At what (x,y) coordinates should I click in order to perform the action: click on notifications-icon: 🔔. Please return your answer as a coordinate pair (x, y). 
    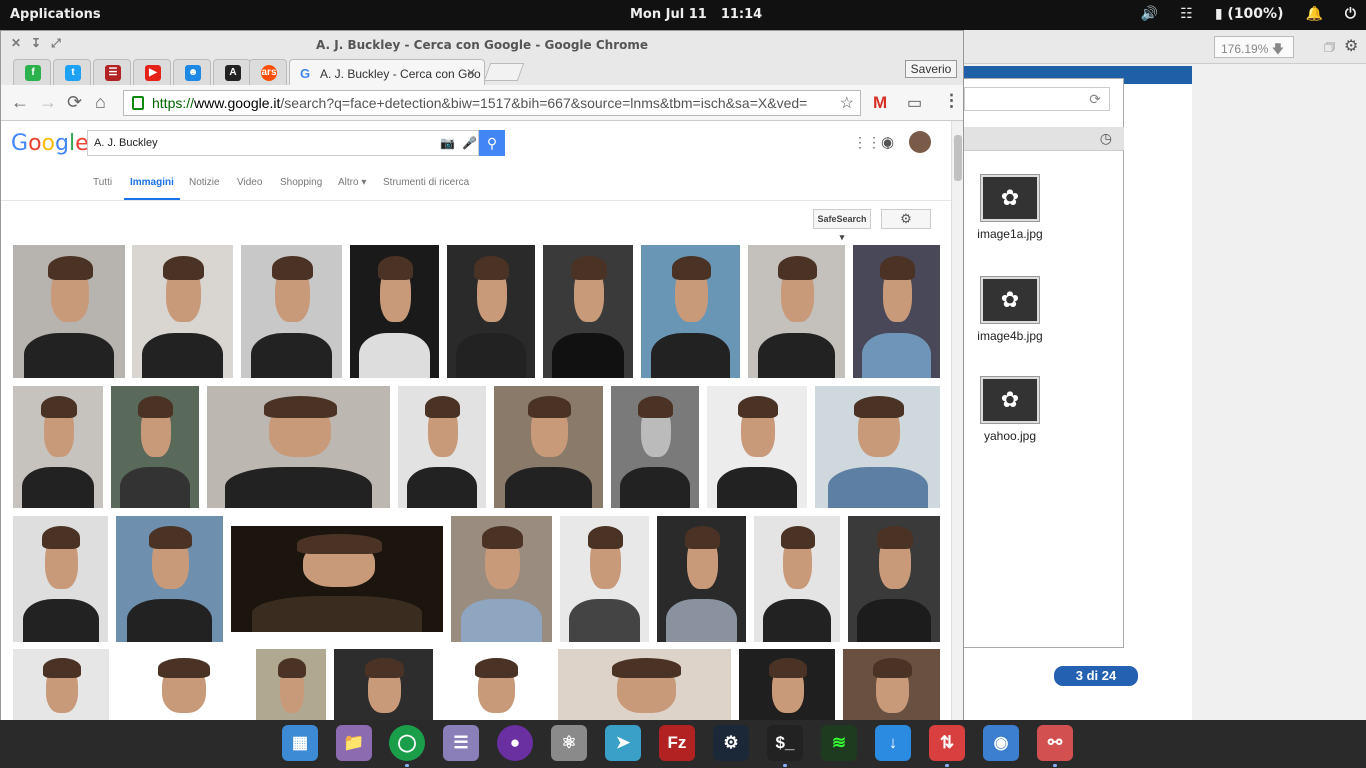
    Looking at the image, I should click on (1313, 14).